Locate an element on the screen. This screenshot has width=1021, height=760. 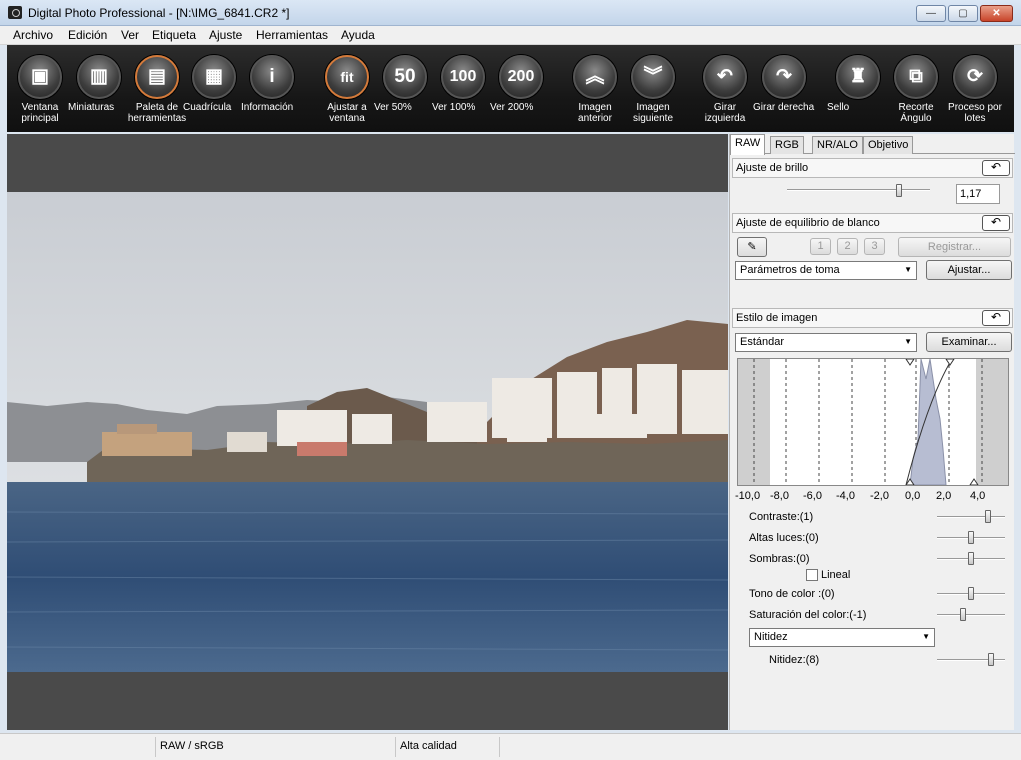
maximize-button: ▢ is located at coordinates (963, 13).